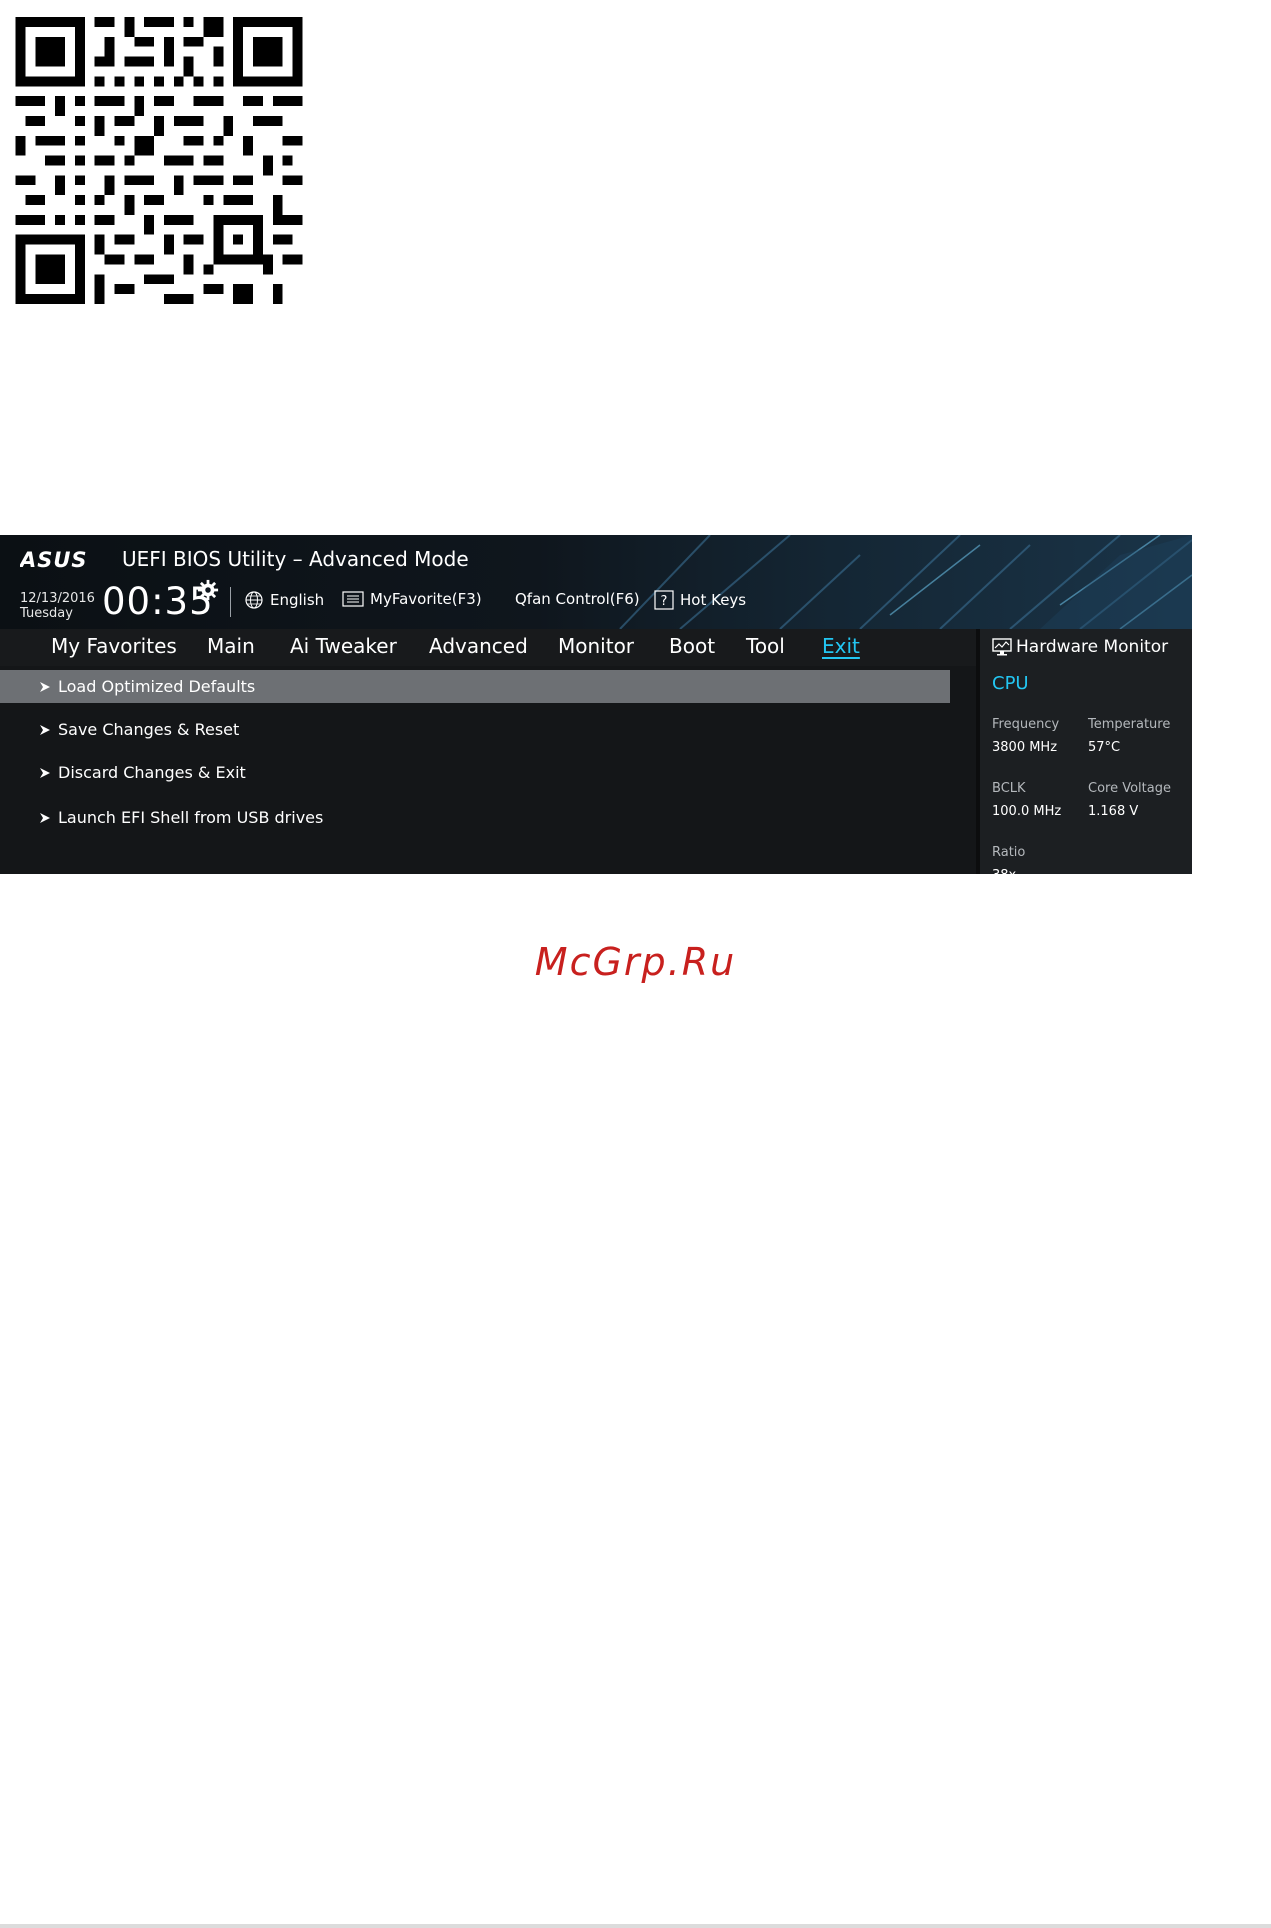 The image size is (1271, 1928). I want to click on language-label: English, so click(297, 600).